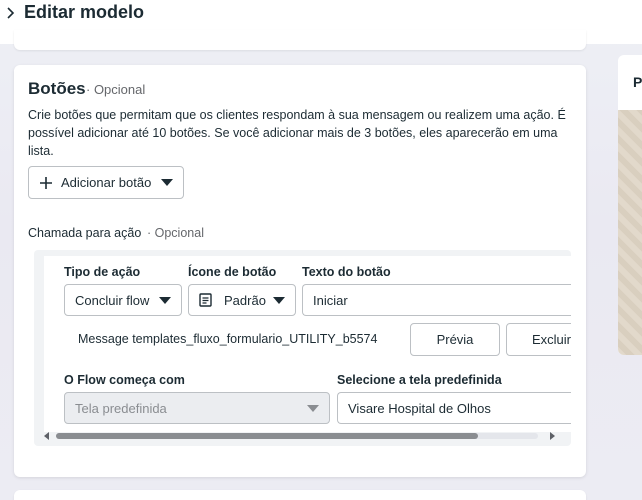  I want to click on button-text-label: Texto do botão, so click(346, 272).